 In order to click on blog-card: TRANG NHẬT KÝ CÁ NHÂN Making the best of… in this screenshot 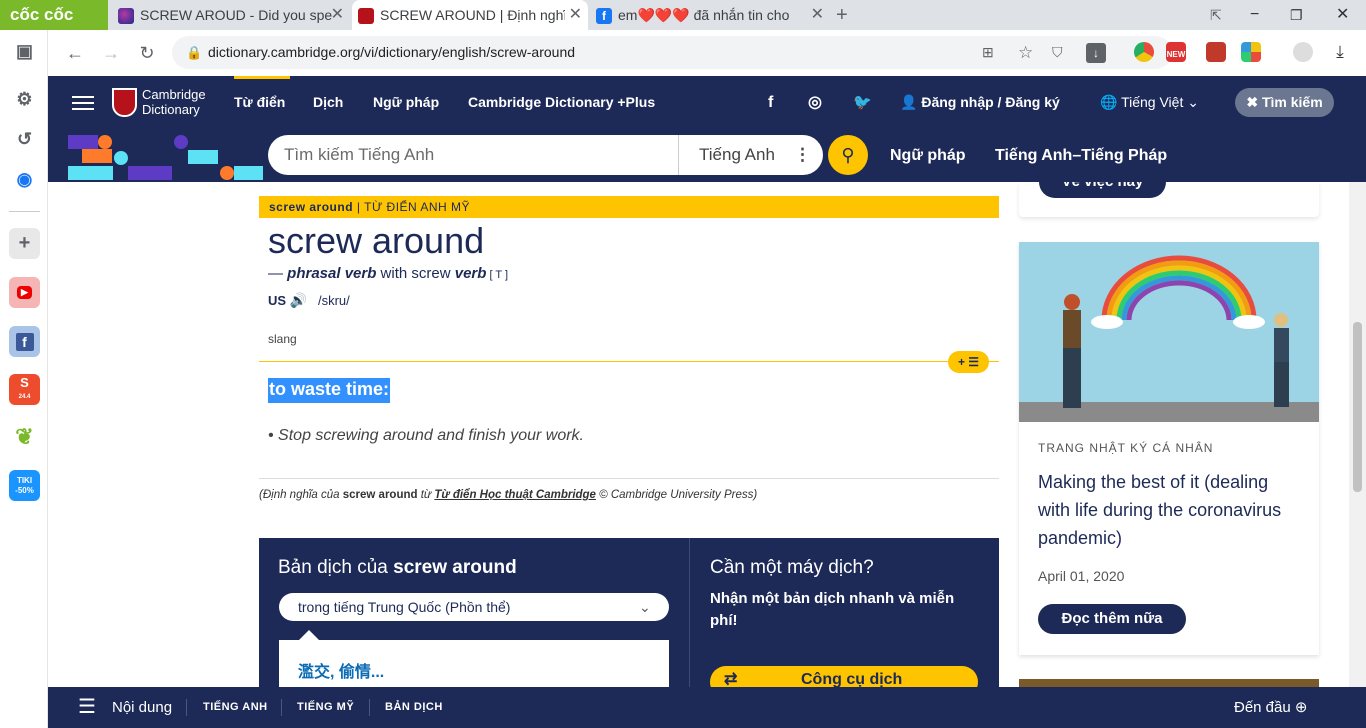, I will do `click(1169, 448)`.